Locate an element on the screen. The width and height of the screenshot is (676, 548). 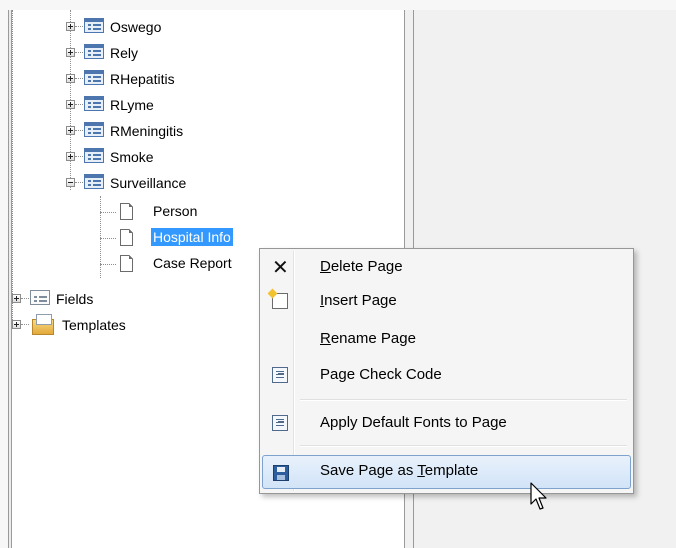
menu-item-label: Rename Page is located at coordinates (368, 338).